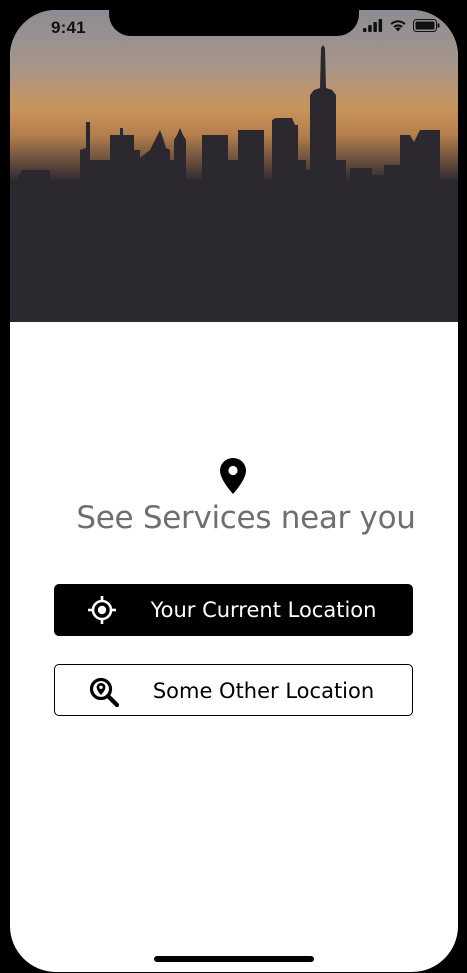 This screenshot has width=467, height=973. Describe the element at coordinates (68, 27) in the screenshot. I see `status-bar-time: 9:41` at that location.